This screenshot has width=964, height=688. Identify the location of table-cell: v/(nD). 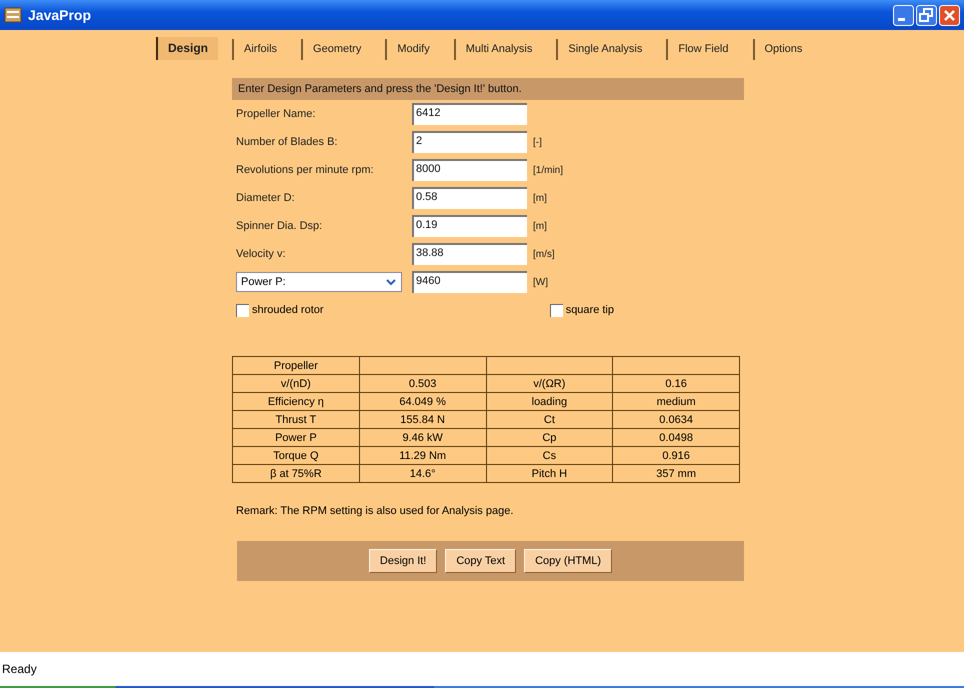
(296, 383).